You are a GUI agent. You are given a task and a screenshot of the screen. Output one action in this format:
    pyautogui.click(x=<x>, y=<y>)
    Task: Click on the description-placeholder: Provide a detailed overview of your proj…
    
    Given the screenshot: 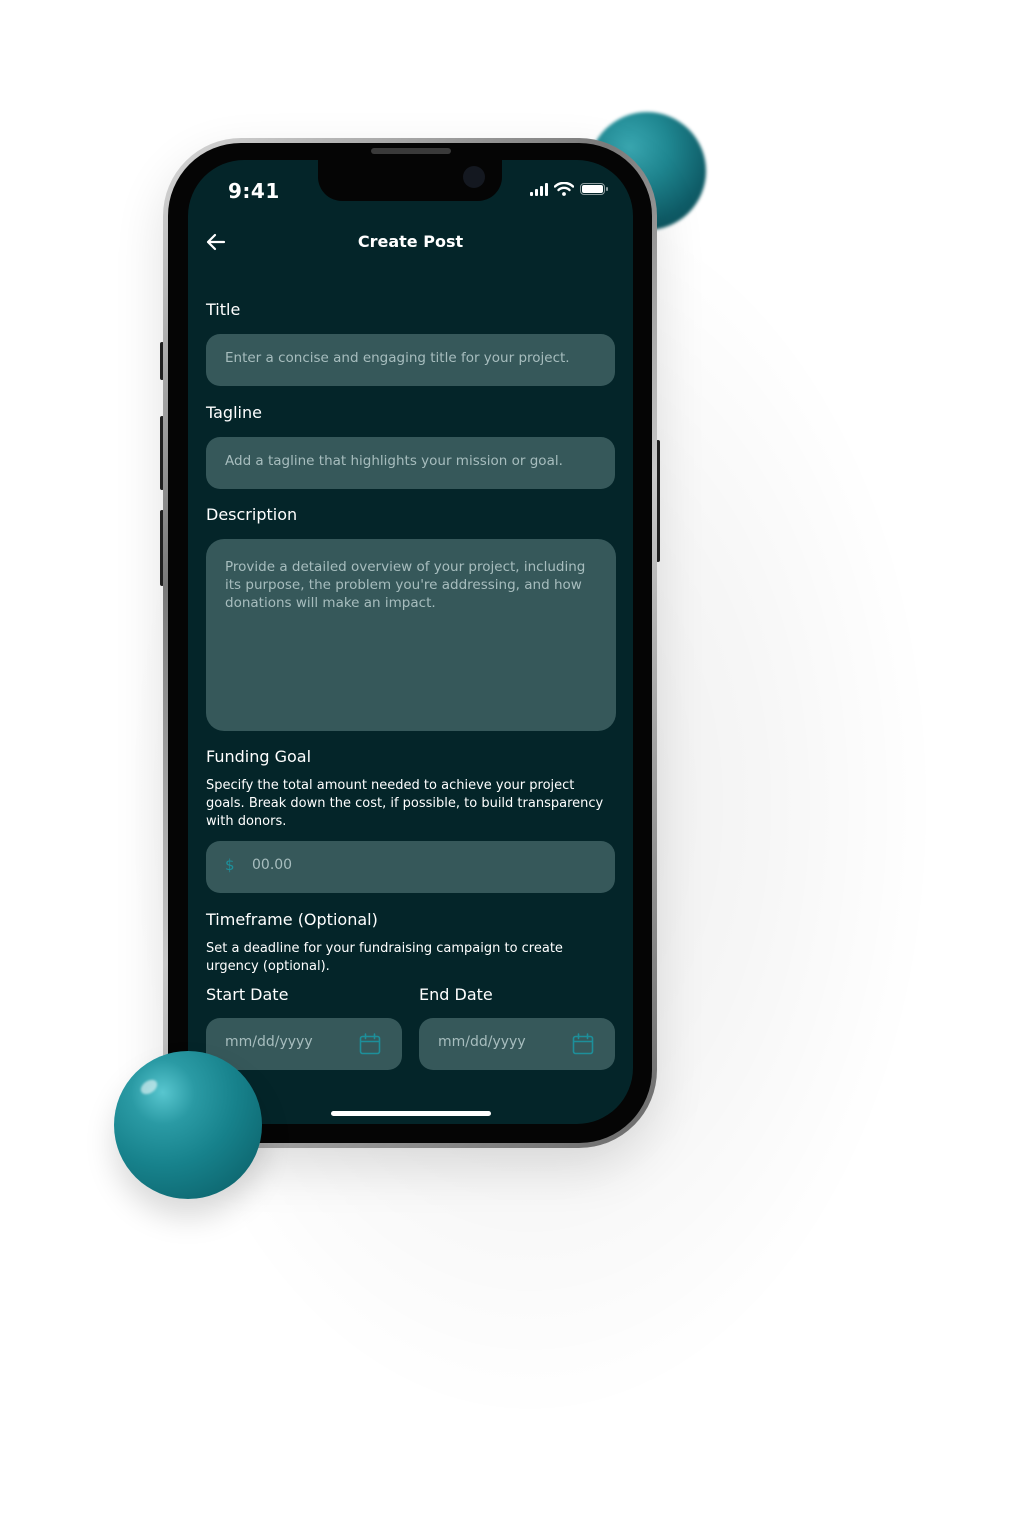 What is the action you would take?
    pyautogui.click(x=405, y=585)
    